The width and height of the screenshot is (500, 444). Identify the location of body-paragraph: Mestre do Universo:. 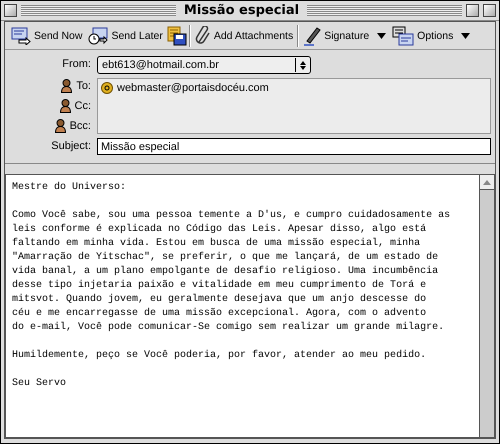
(70, 188).